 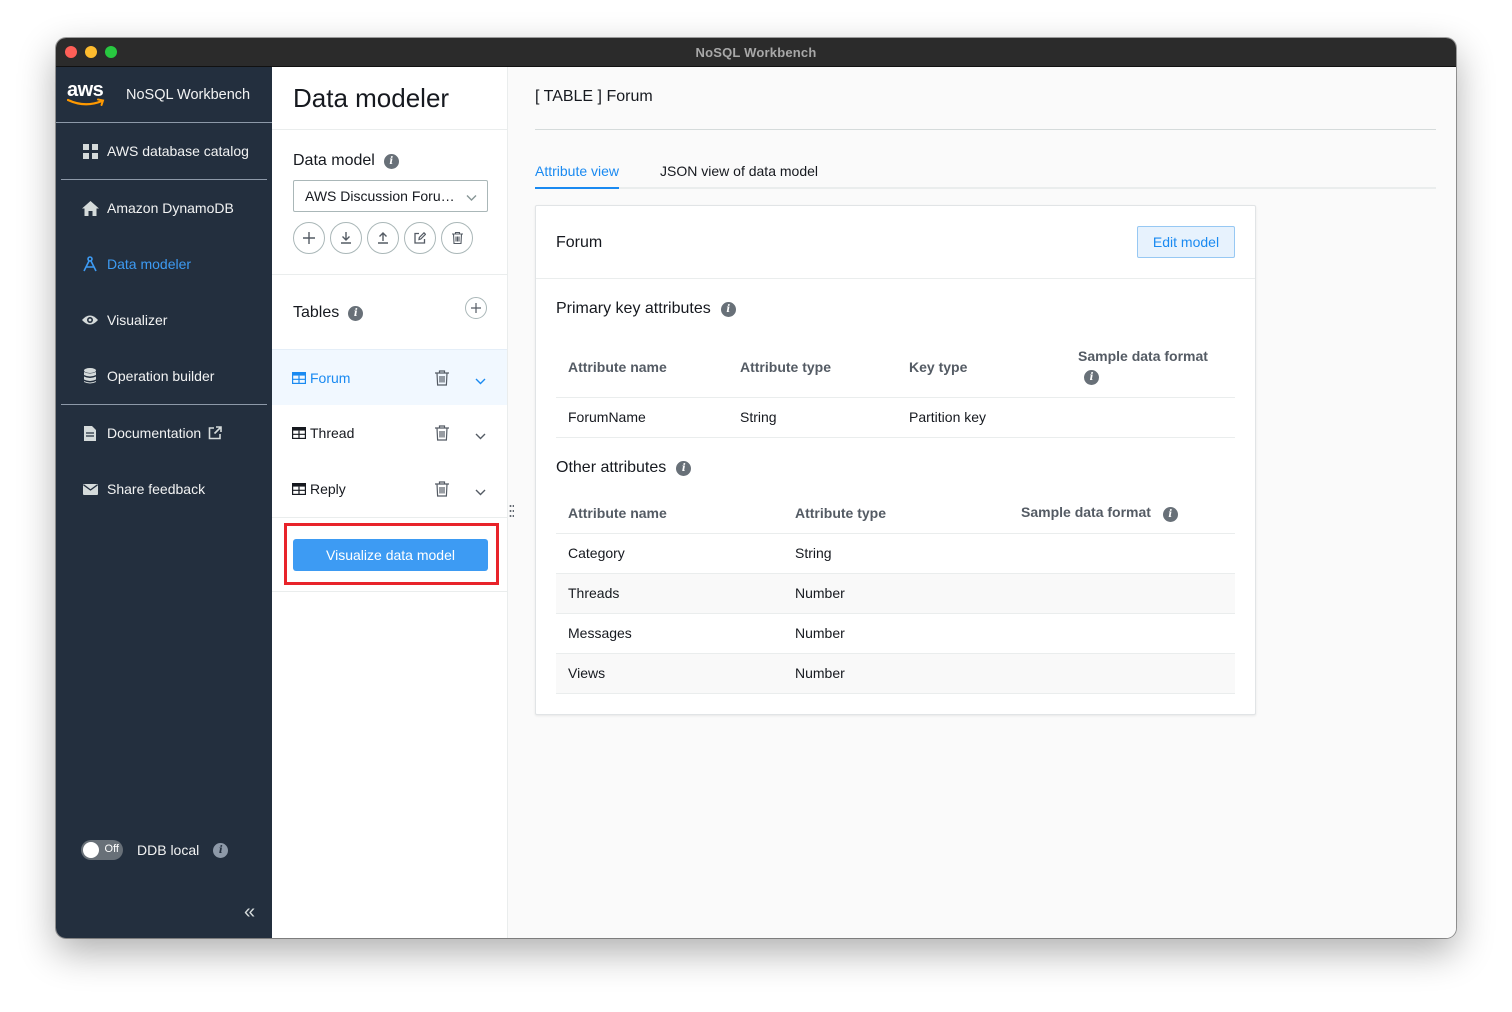 What do you see at coordinates (396, 196) in the screenshot?
I see `selected-model: AWS Discussion Forum Data Model` at bounding box center [396, 196].